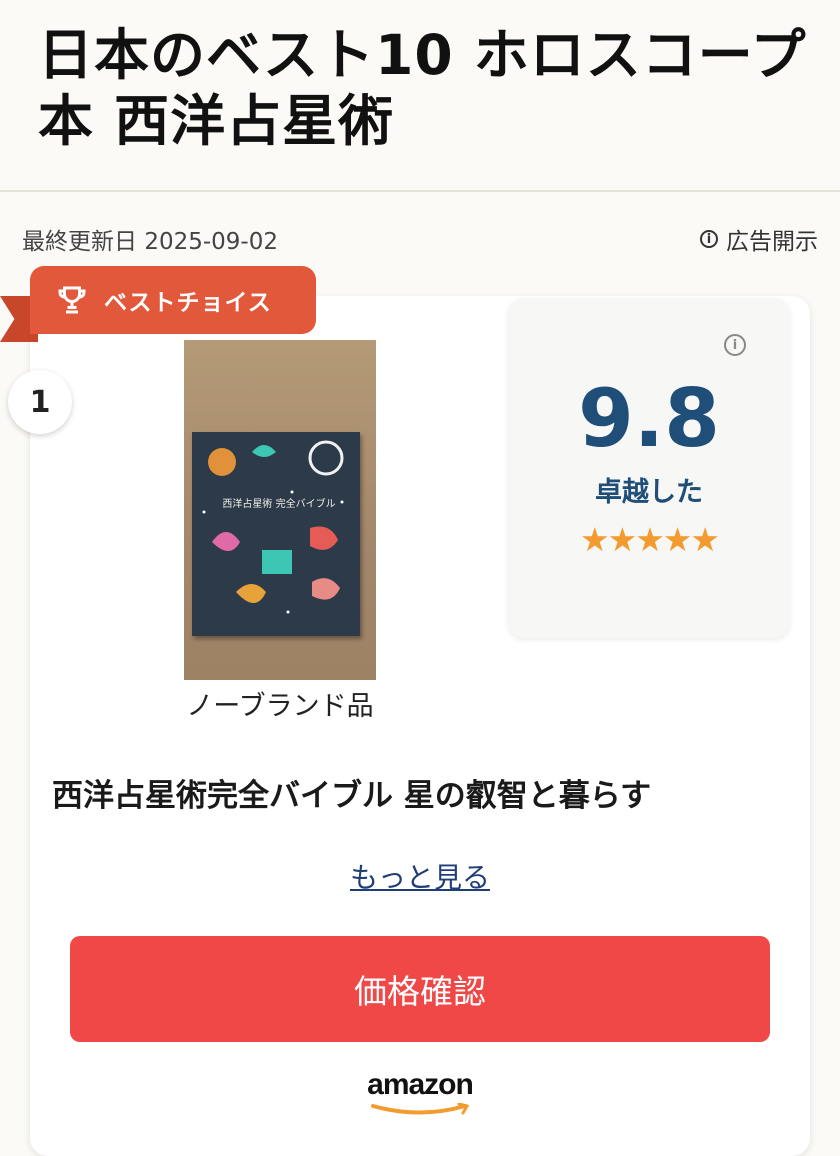 The width and height of the screenshot is (840, 1156). I want to click on score-info-icon: i, so click(735, 345).